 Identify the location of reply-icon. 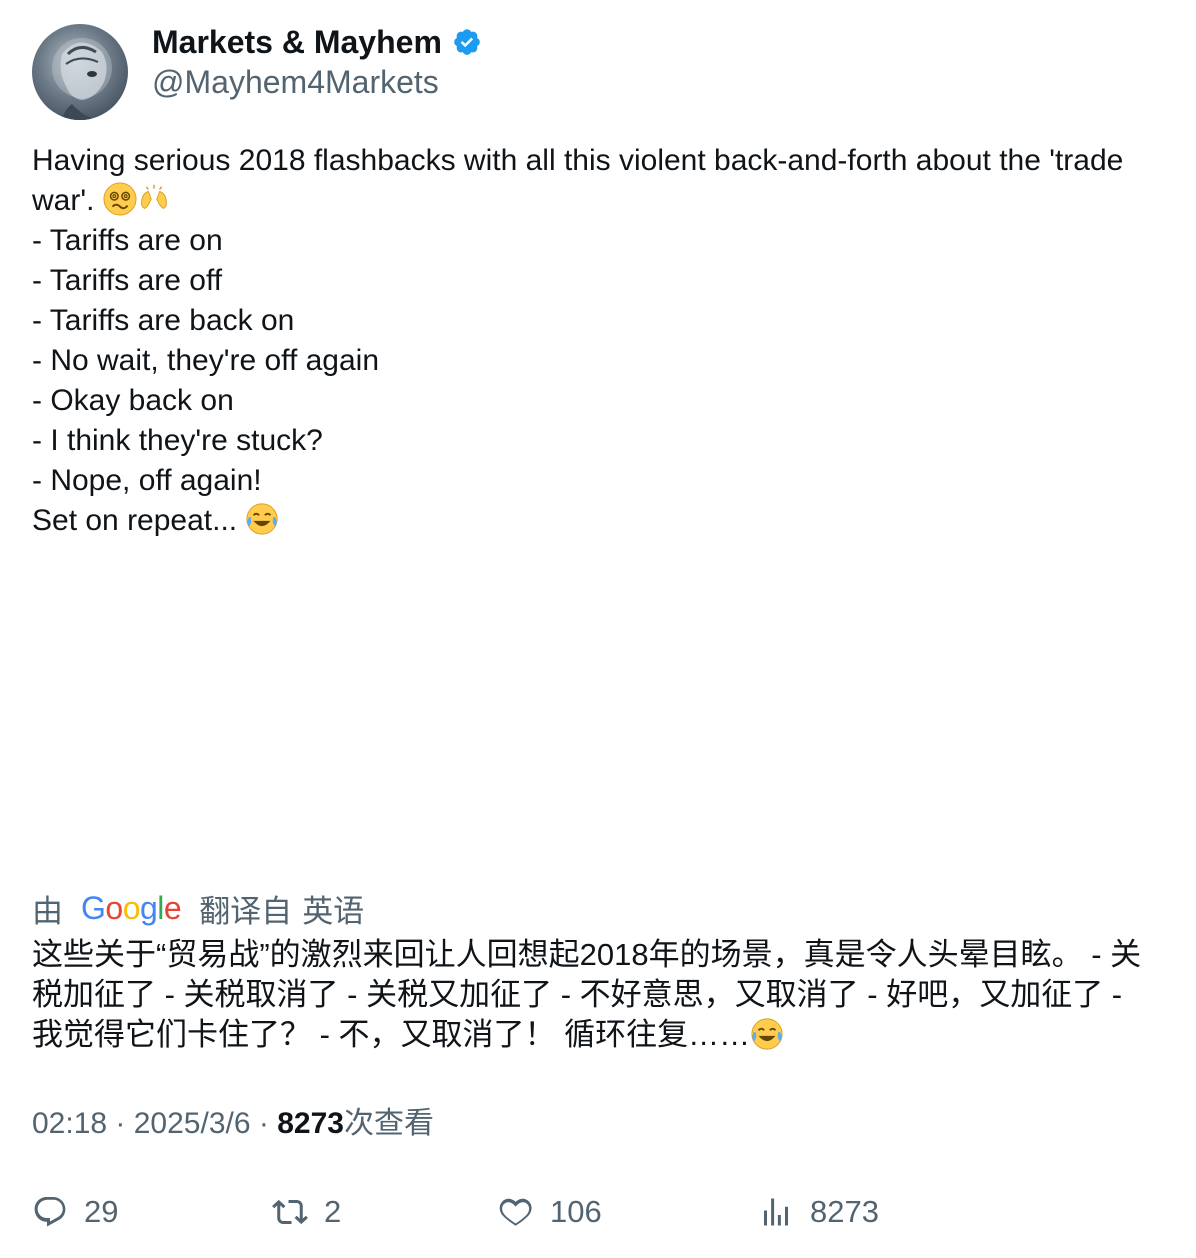
(50, 1212).